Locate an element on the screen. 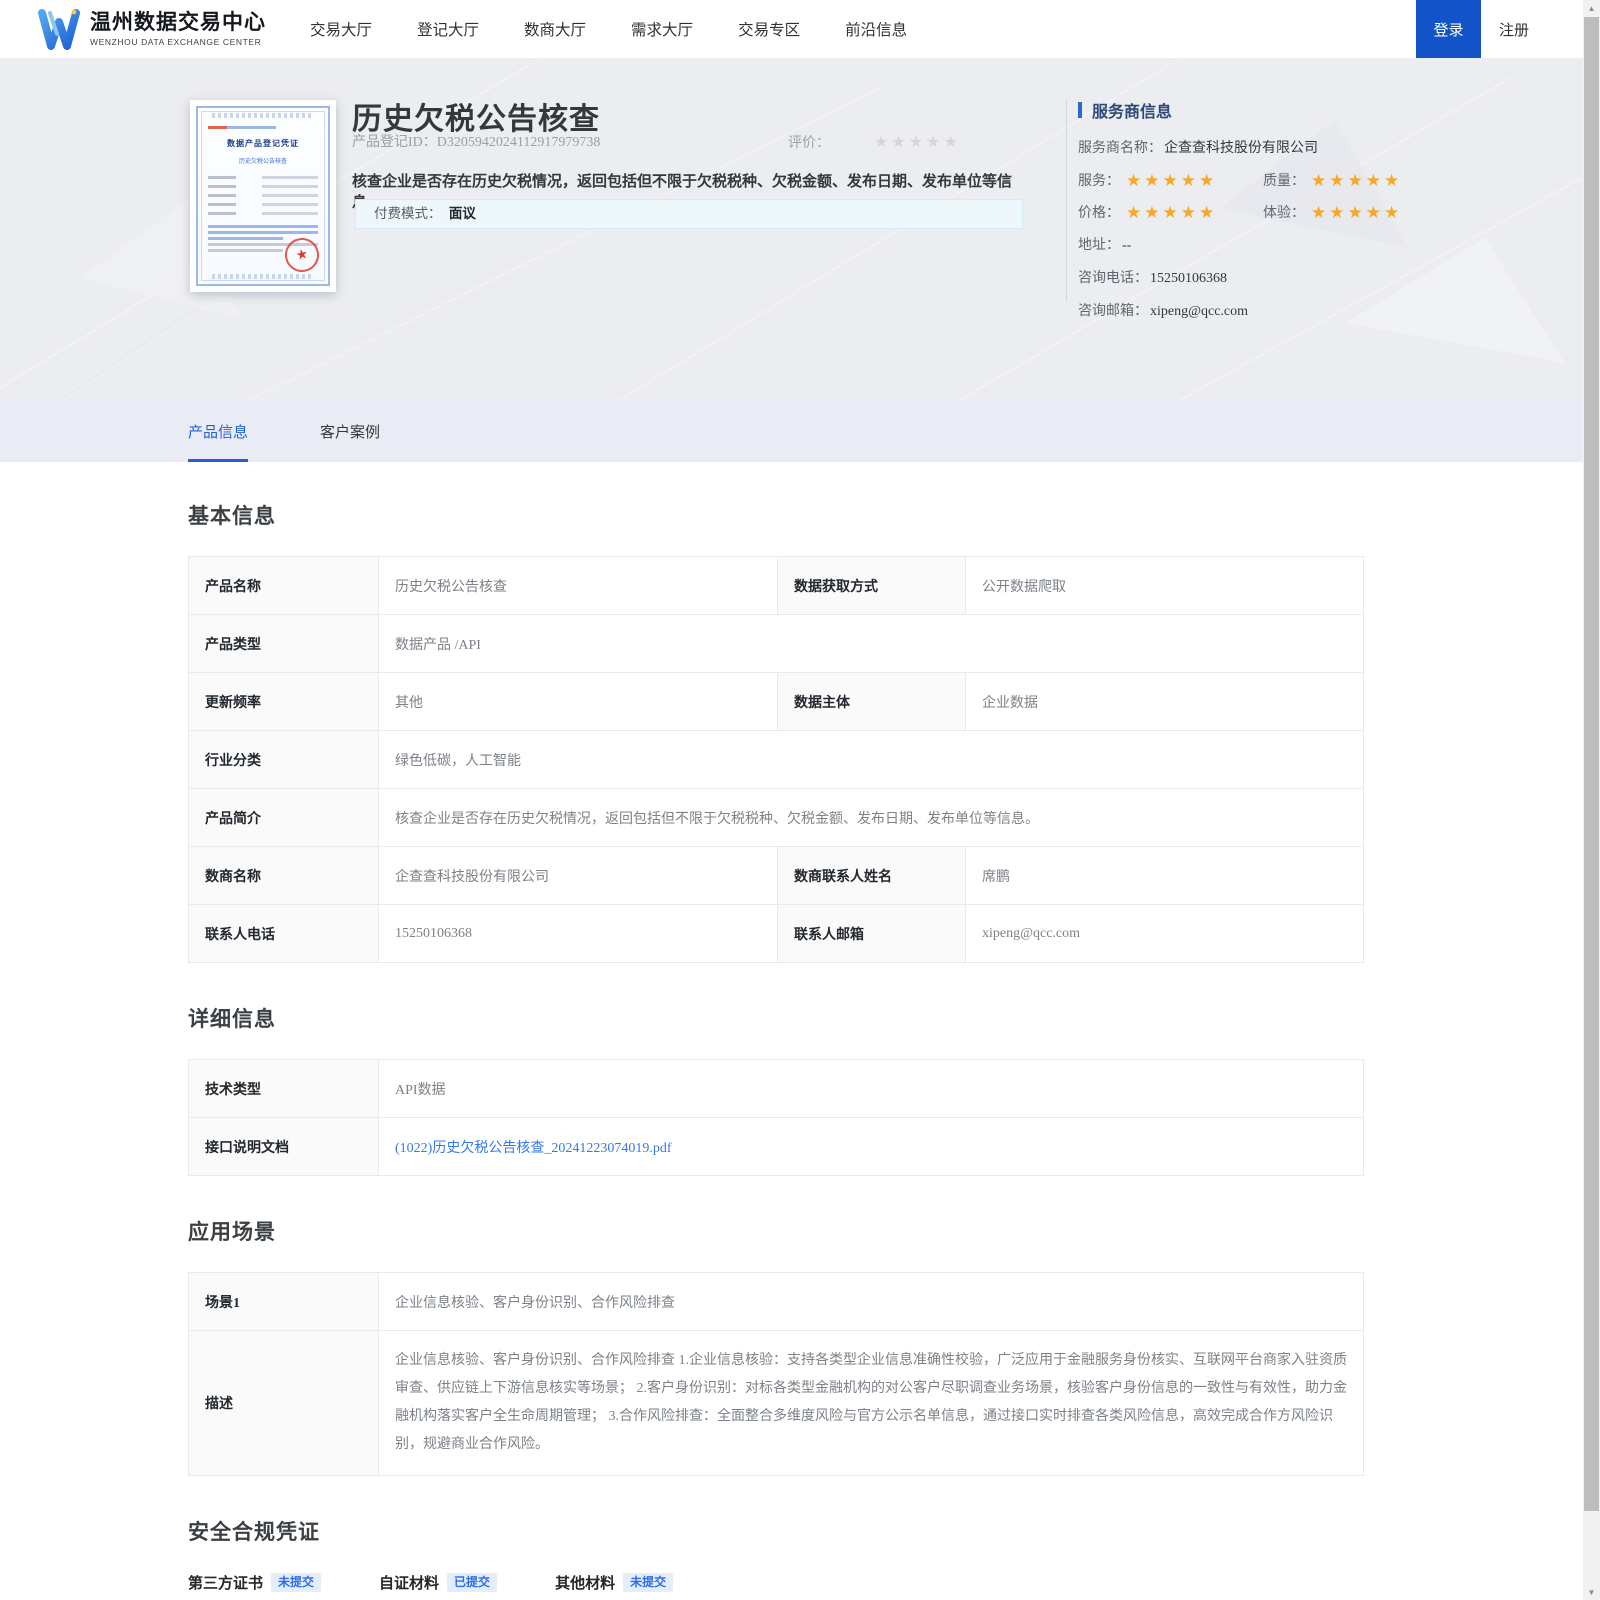  certificate-image: 数据产品登记凭证 历史欠税公告核查 ★ is located at coordinates (263, 196).